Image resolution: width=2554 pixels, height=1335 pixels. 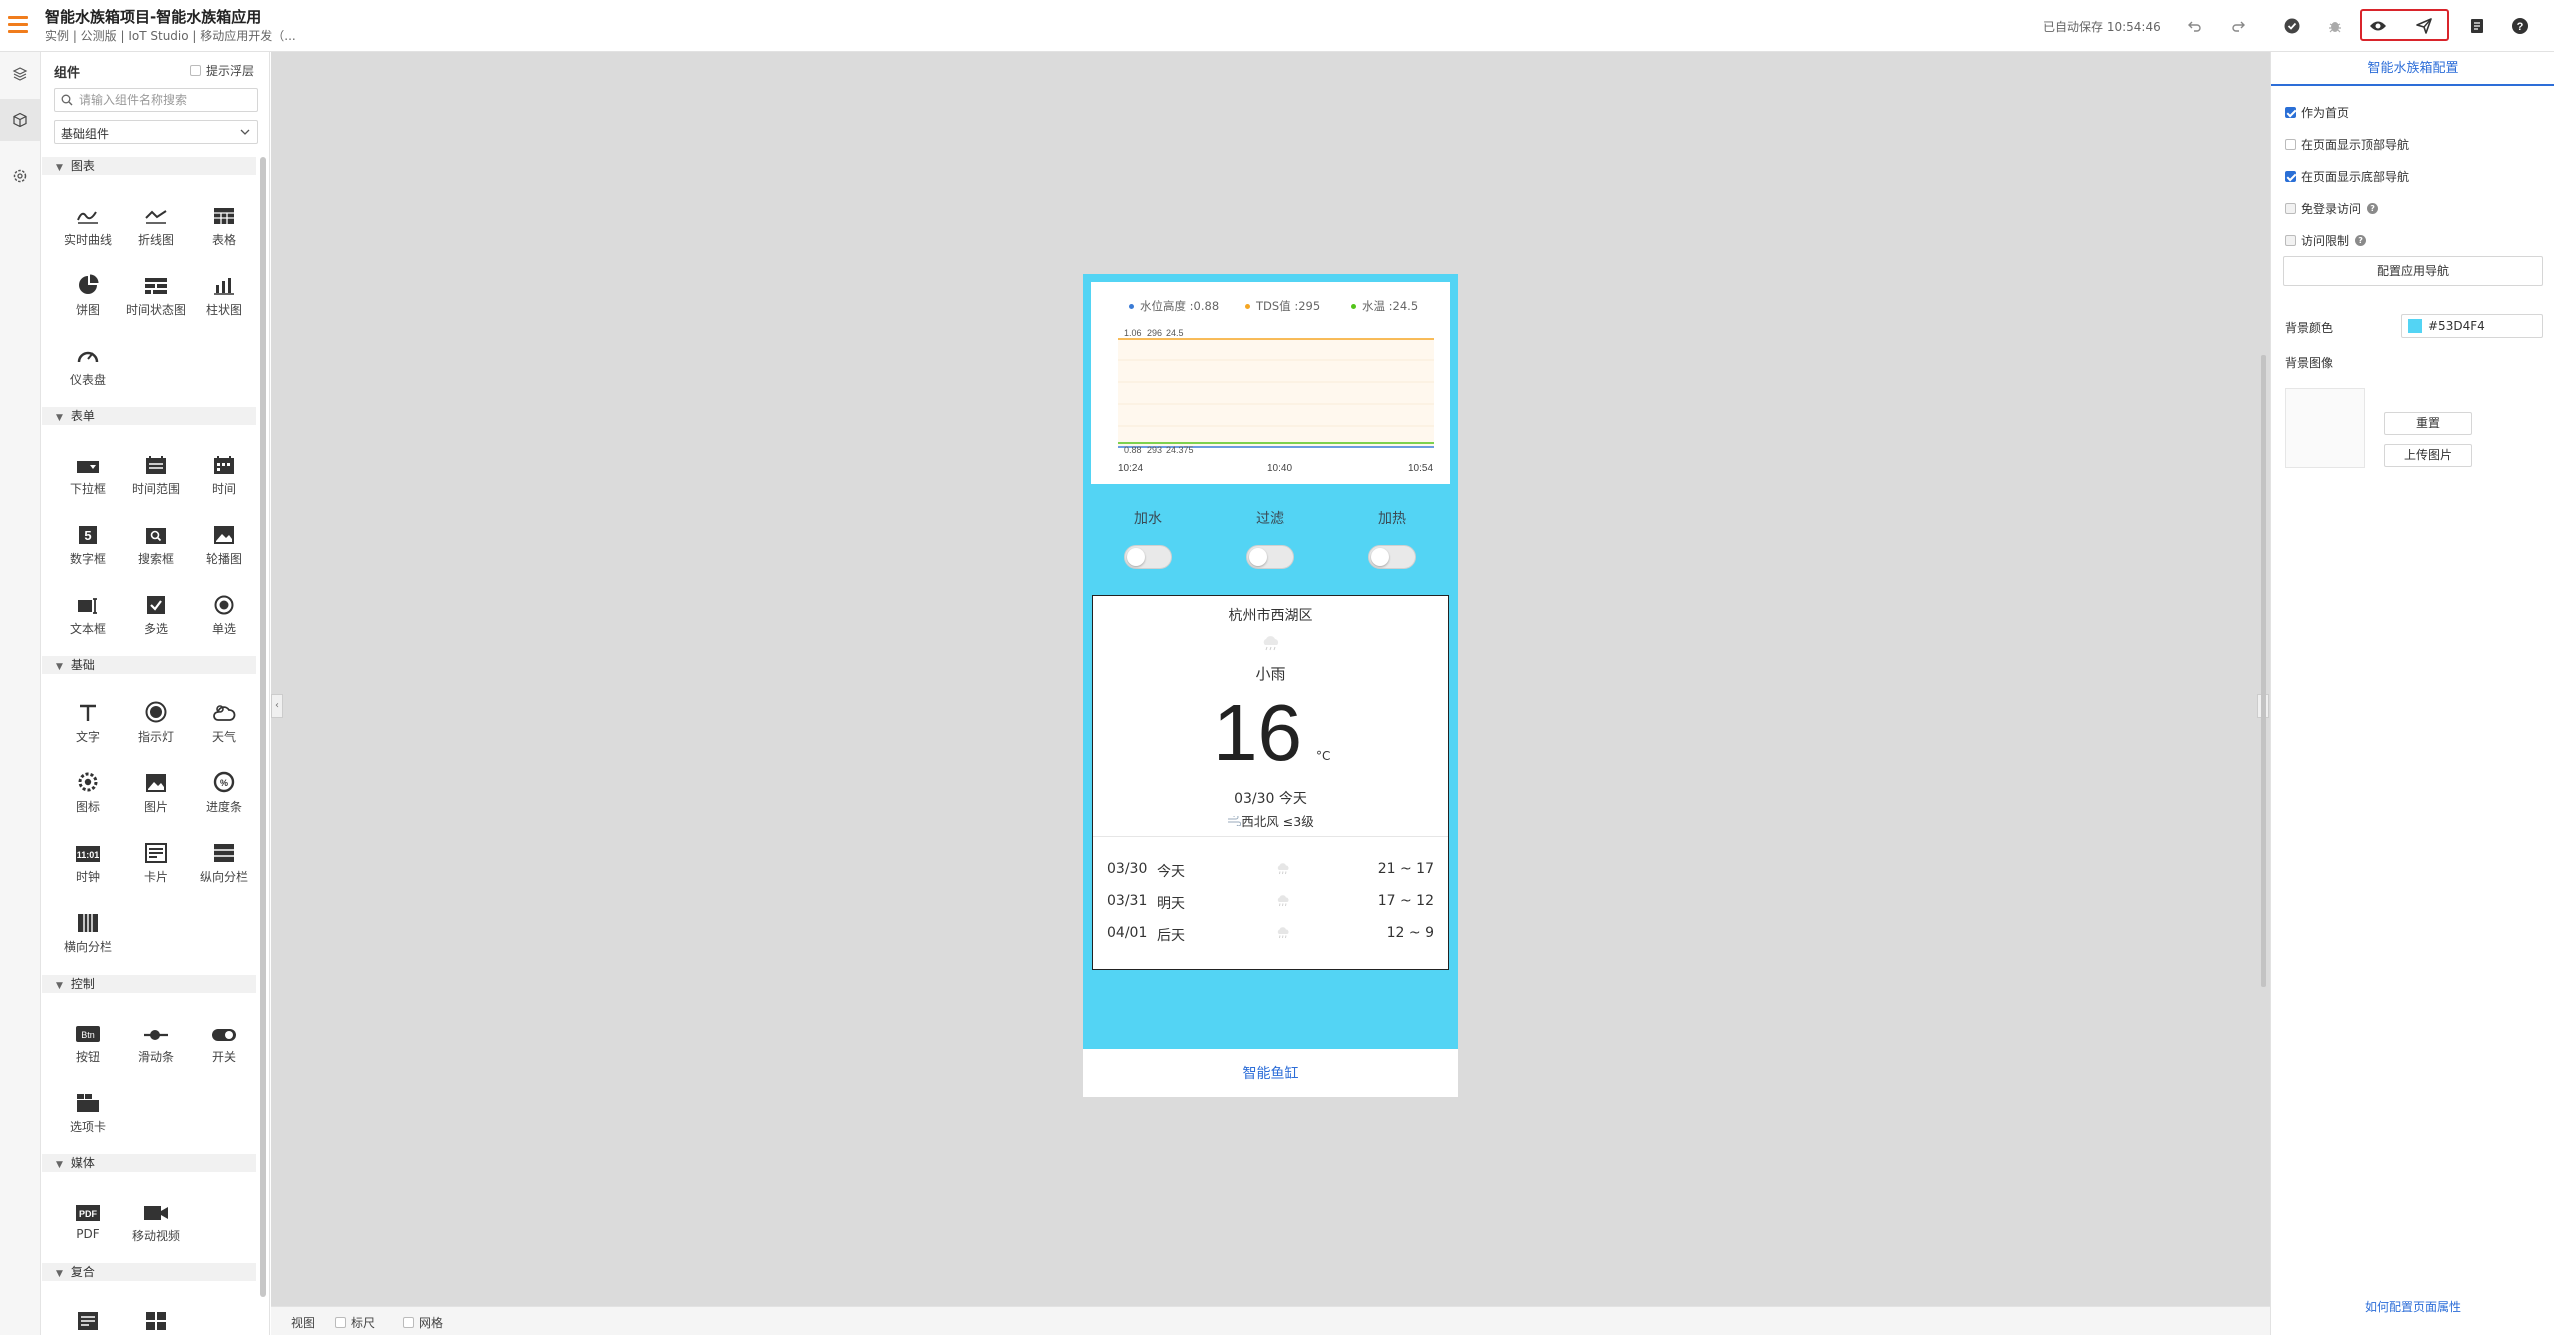 I want to click on comp-carousel: 轮播图, so click(x=224, y=545).